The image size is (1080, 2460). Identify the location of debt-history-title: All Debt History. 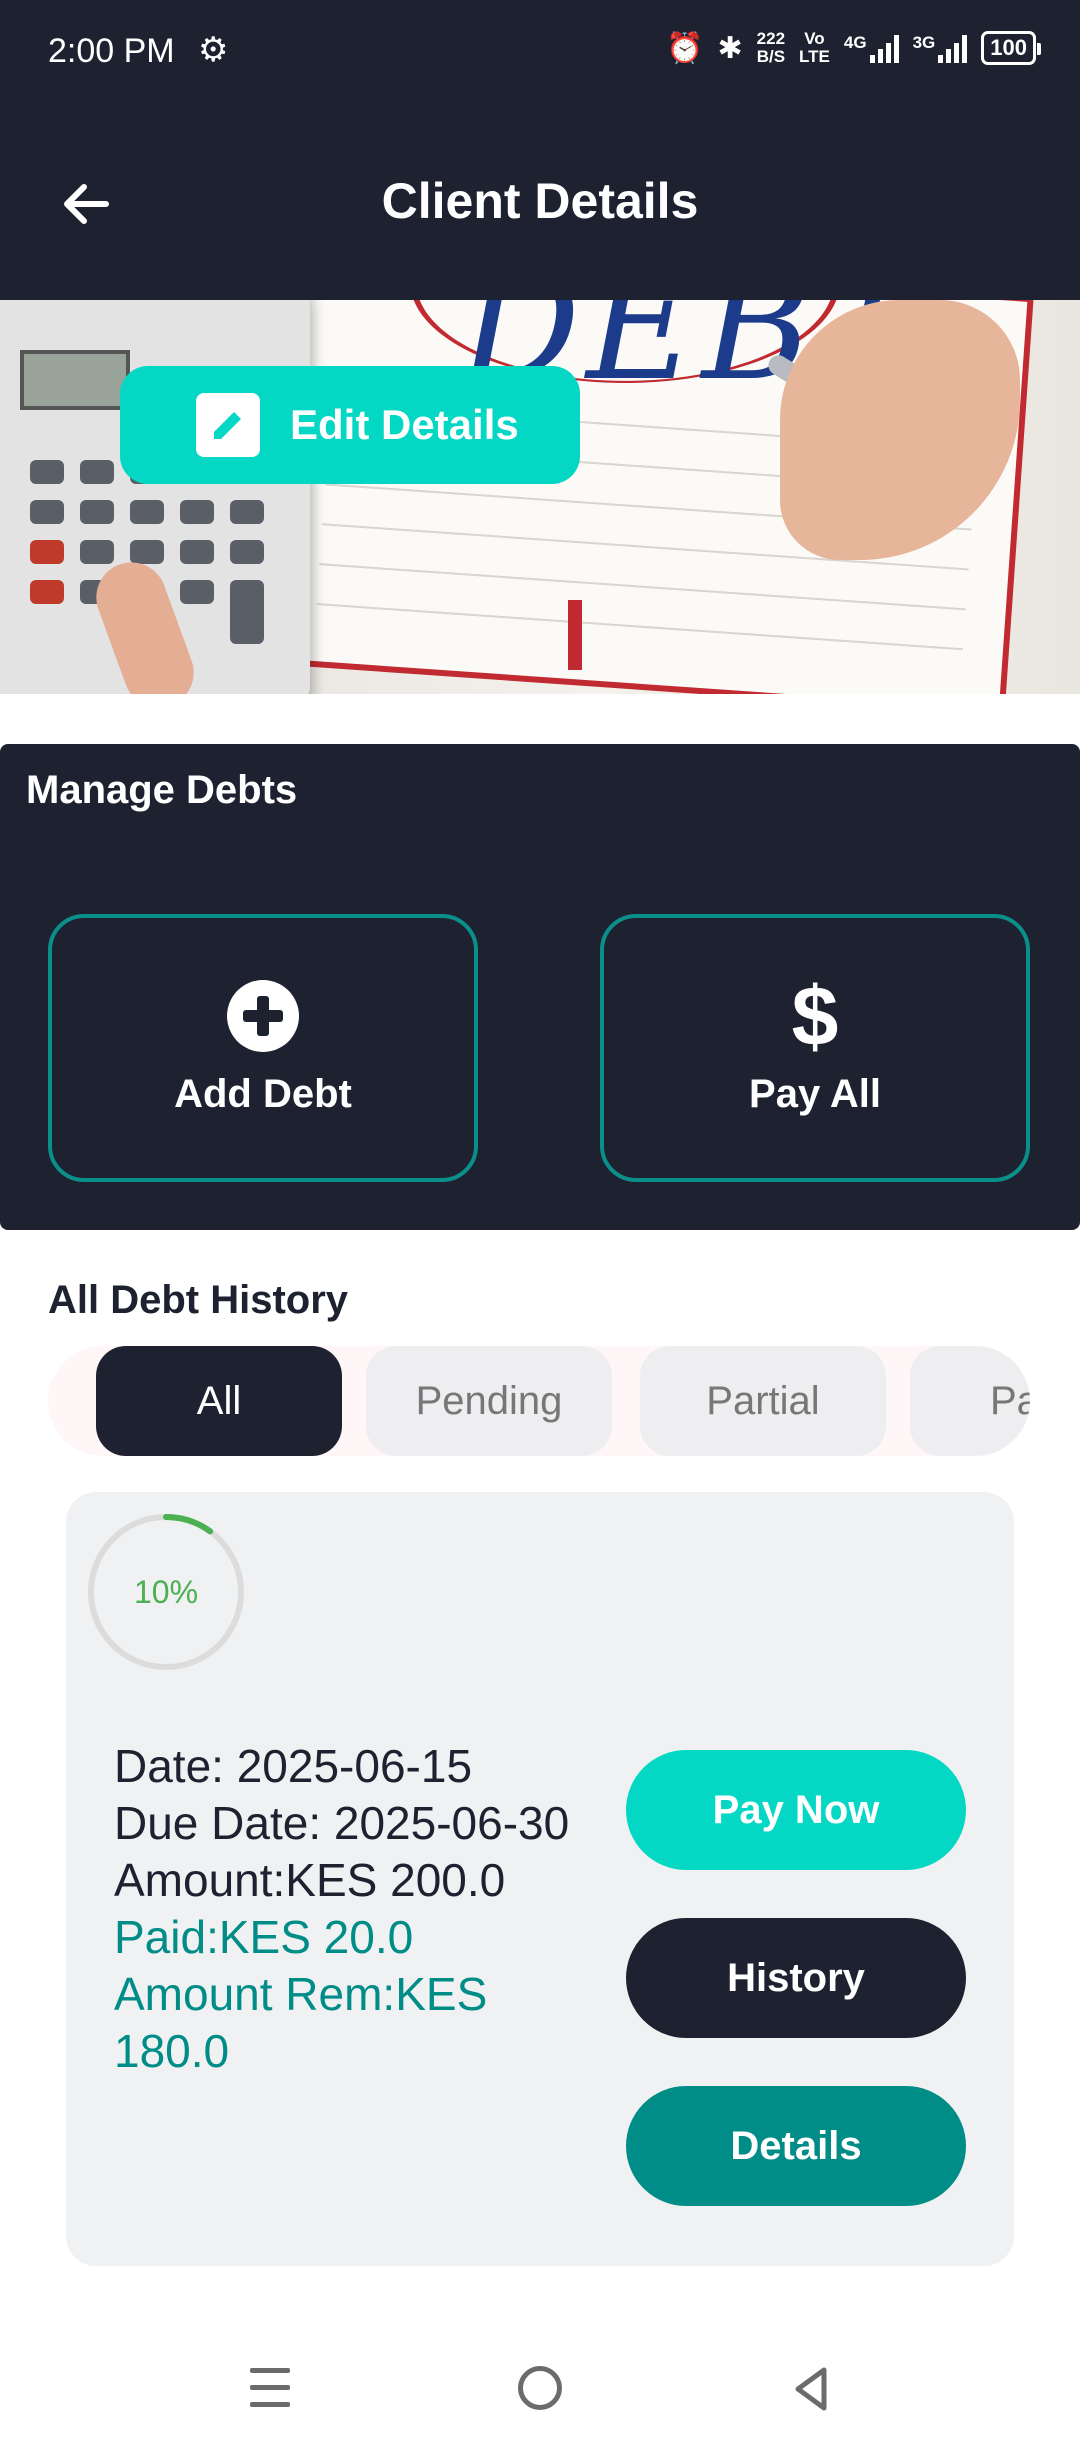
(198, 1300).